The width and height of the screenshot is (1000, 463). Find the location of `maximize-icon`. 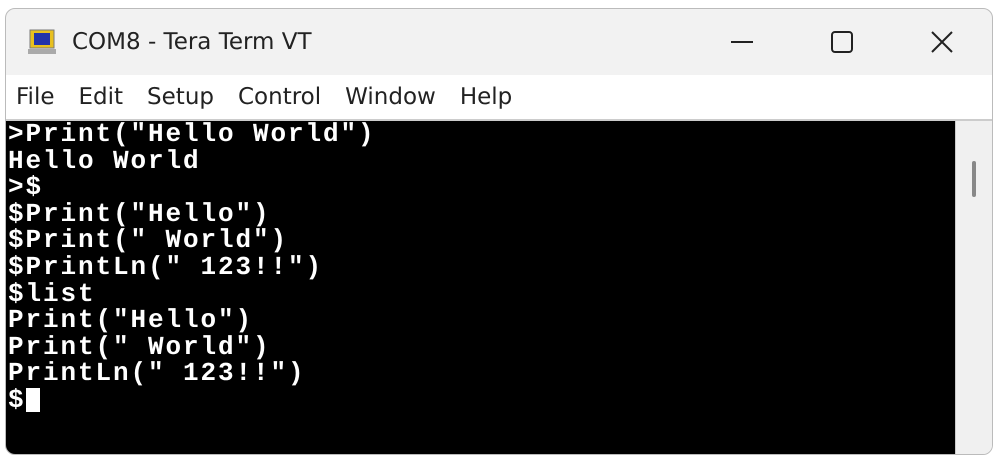

maximize-icon is located at coordinates (842, 42).